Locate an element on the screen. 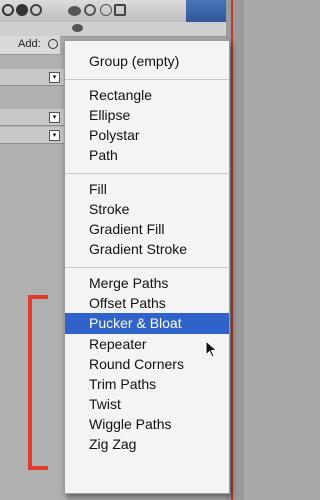 Image resolution: width=320 pixels, height=500 pixels. add-row: Add: is located at coordinates (30, 45).